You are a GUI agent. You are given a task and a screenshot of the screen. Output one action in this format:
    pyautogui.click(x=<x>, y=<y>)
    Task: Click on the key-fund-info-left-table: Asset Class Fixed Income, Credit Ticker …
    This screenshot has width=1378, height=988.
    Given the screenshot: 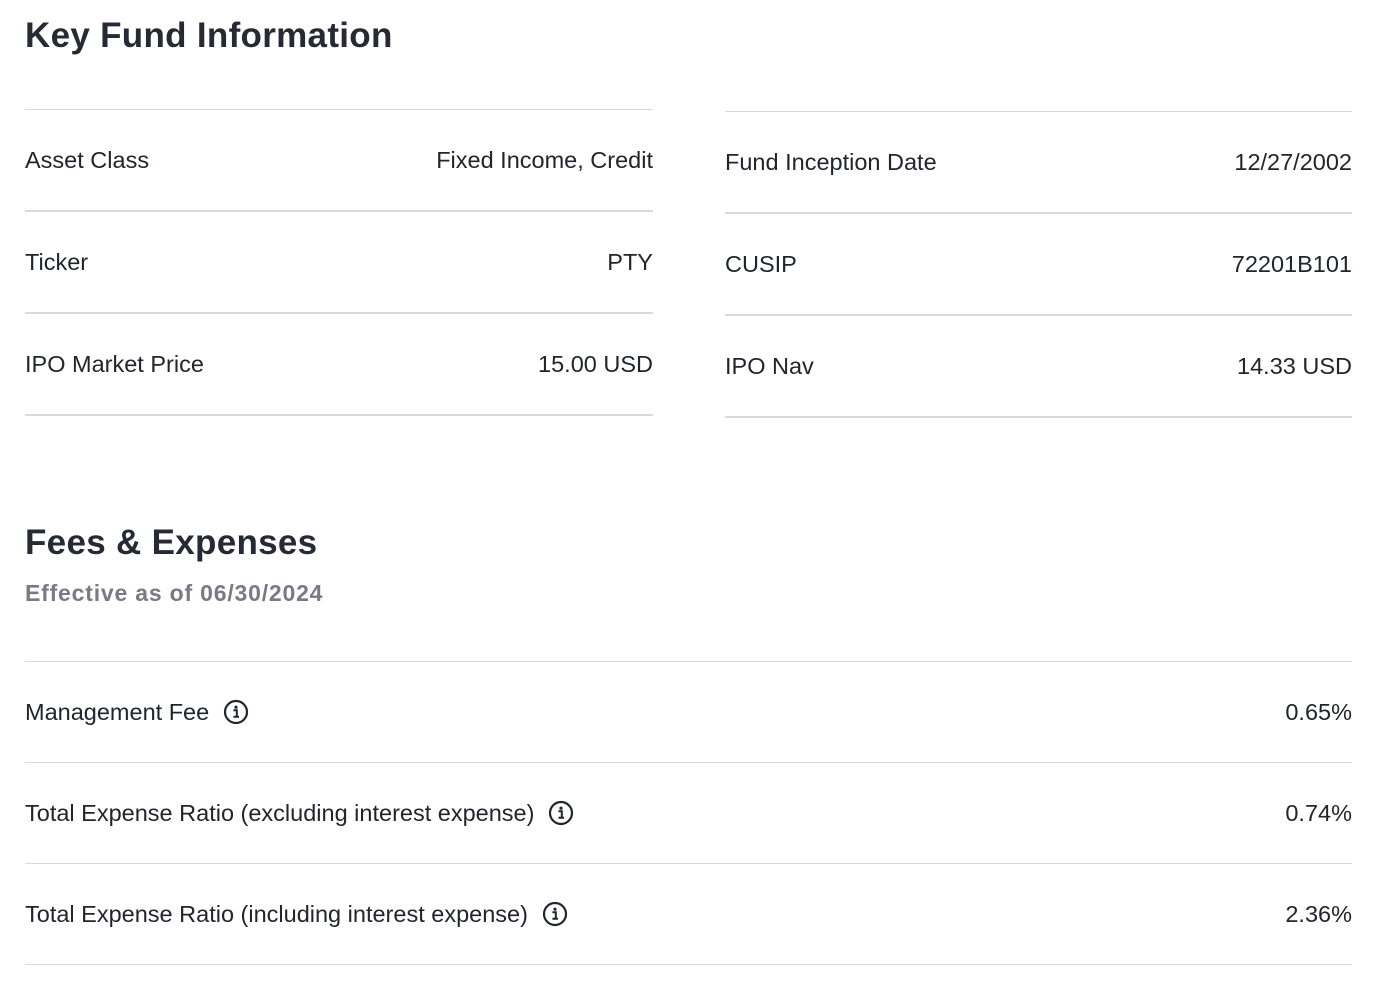 What is the action you would take?
    pyautogui.click(x=339, y=262)
    